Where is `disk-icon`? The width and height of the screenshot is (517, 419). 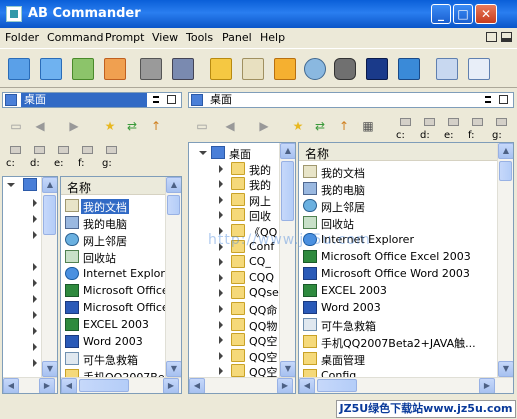
disk-icon is located at coordinates (151, 69).